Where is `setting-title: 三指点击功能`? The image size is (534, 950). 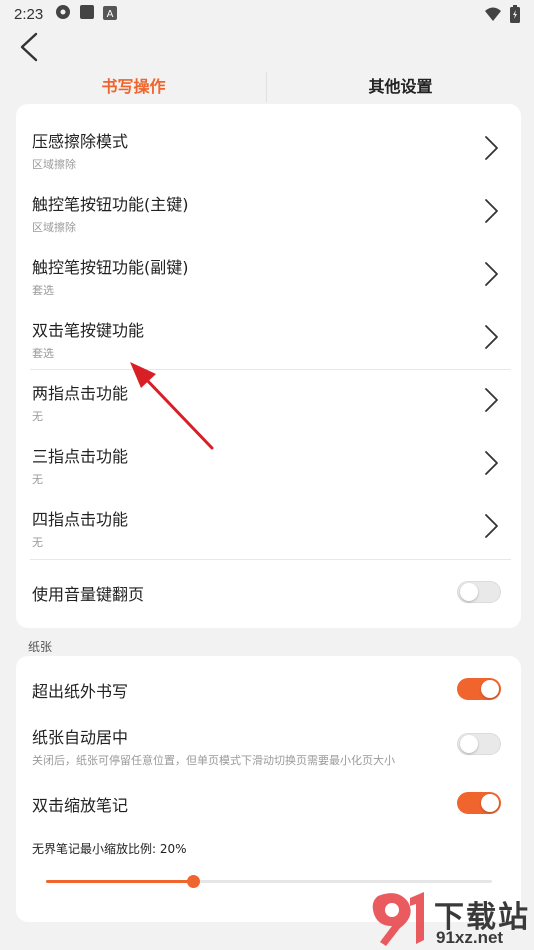
setting-title: 三指点击功能 is located at coordinates (80, 456).